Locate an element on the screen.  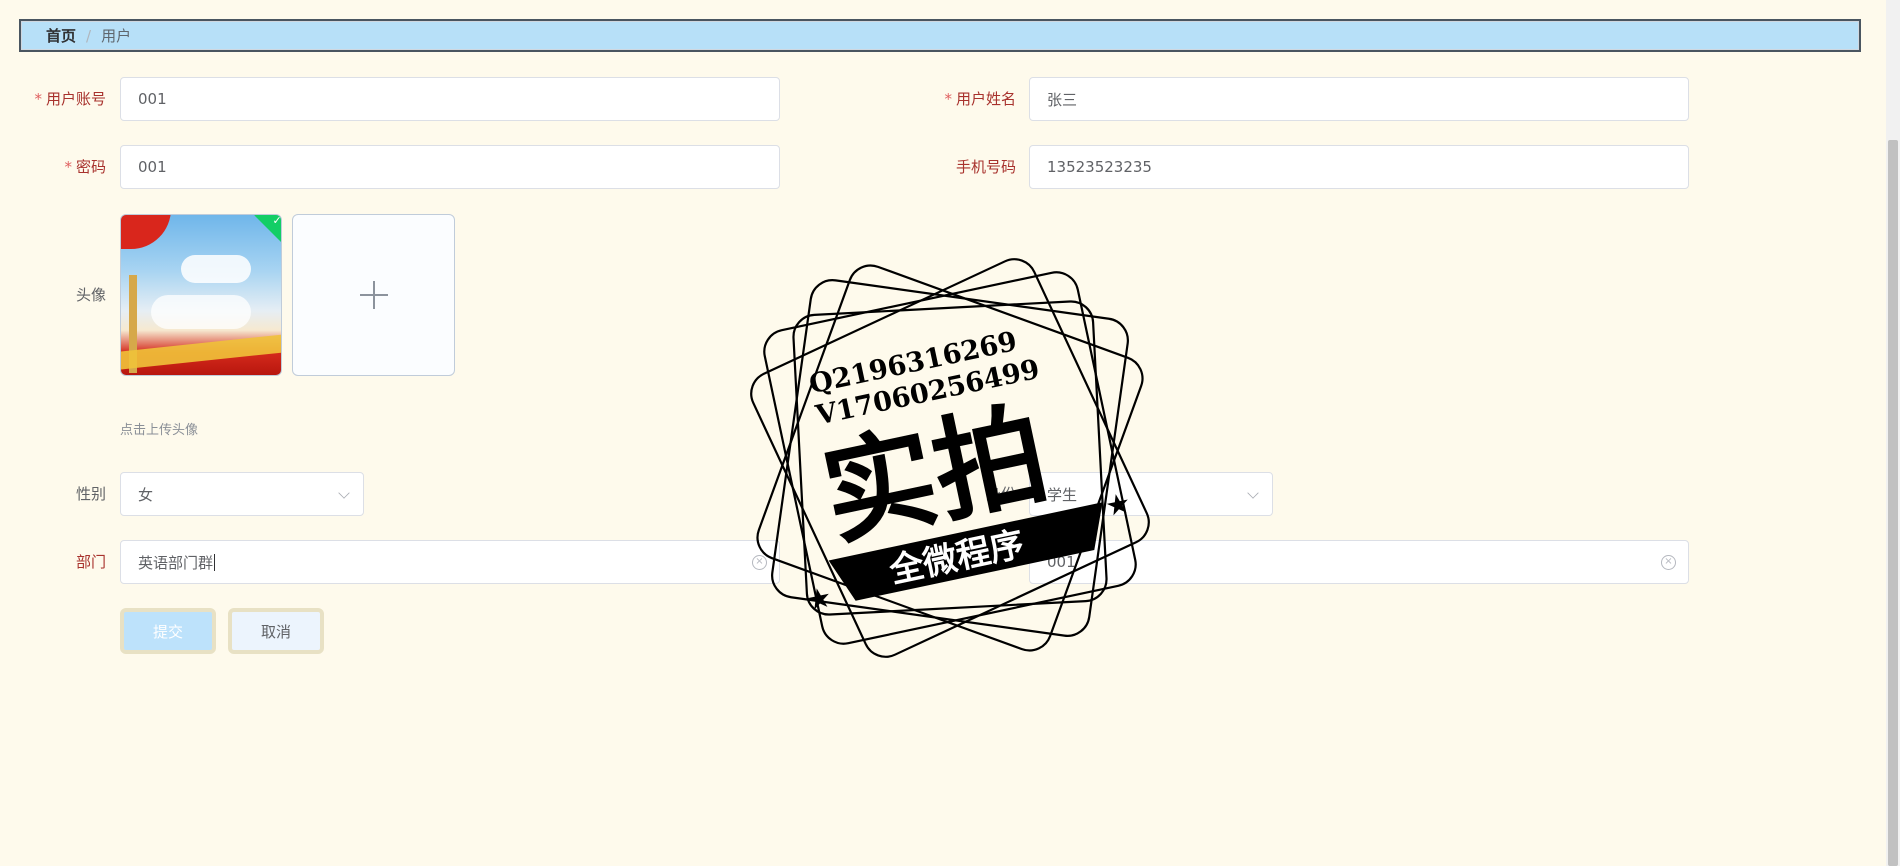
thumb-flag is located at coordinates (146, 232).